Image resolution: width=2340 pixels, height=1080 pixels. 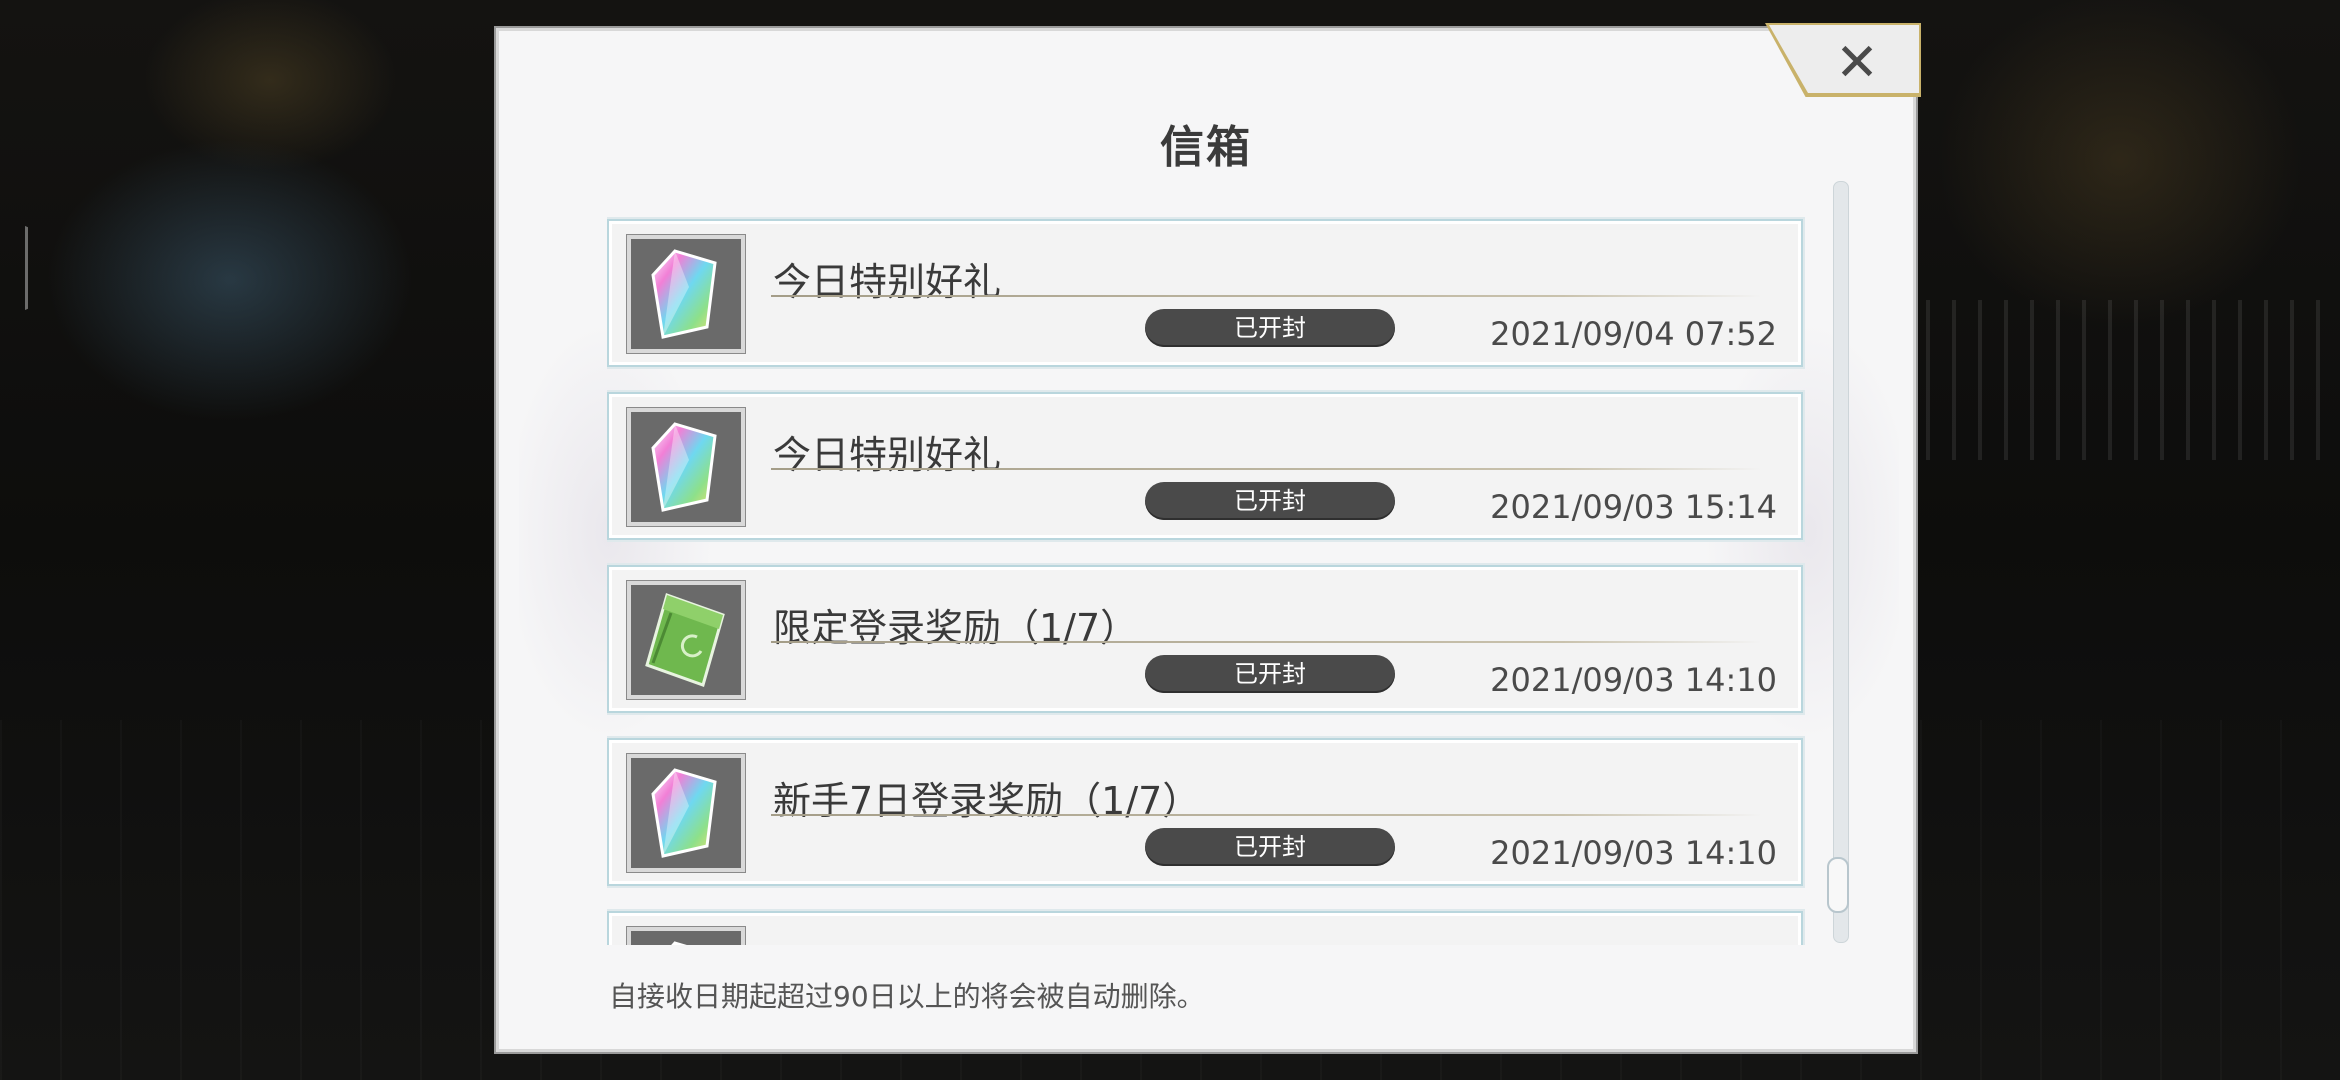 I want to click on close-icon: ✕, so click(x=1857, y=63).